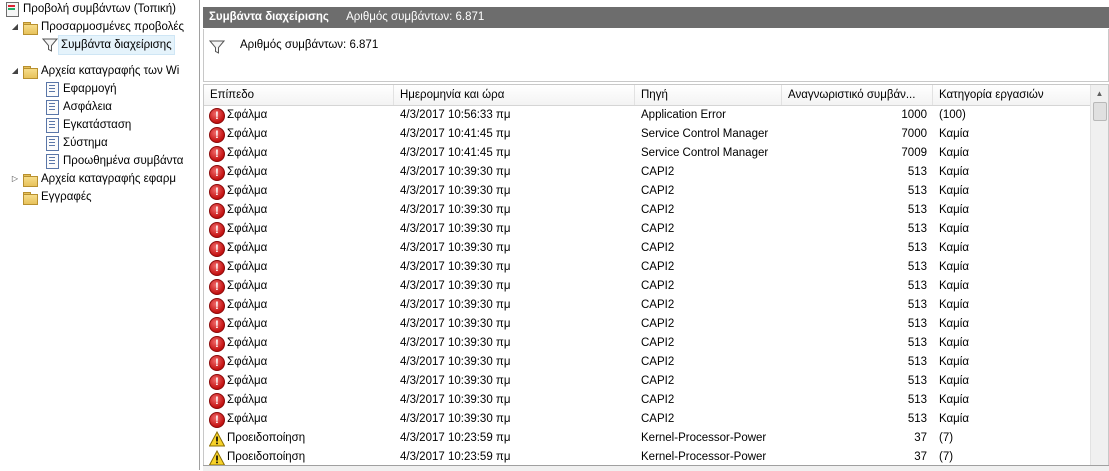 This screenshot has width=1109, height=471. I want to click on column-header-task-category: Κατηγορία εργασιών, so click(1012, 95).